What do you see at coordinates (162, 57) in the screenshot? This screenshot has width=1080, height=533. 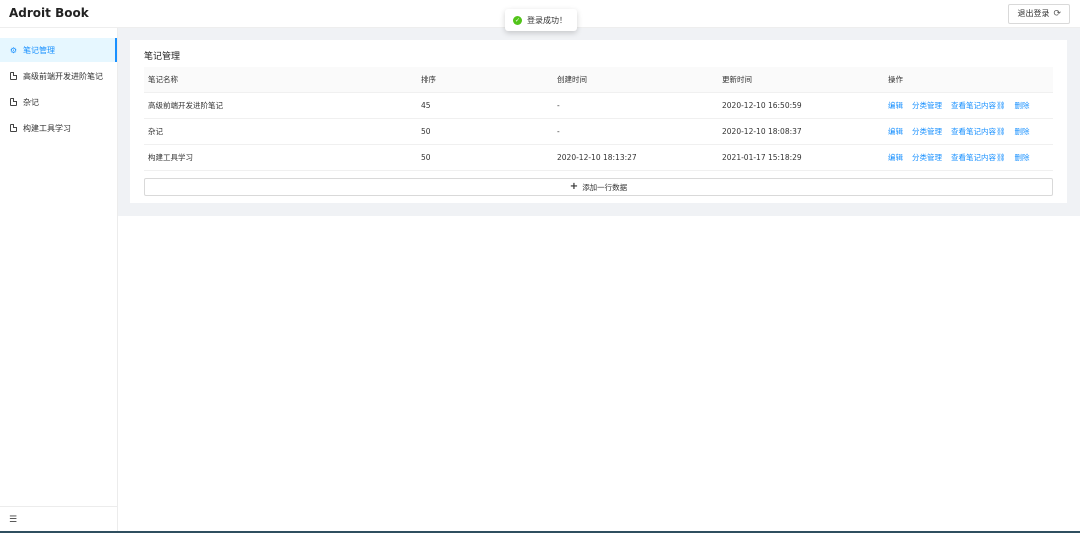 I see `page-title: 笔记管理` at bounding box center [162, 57].